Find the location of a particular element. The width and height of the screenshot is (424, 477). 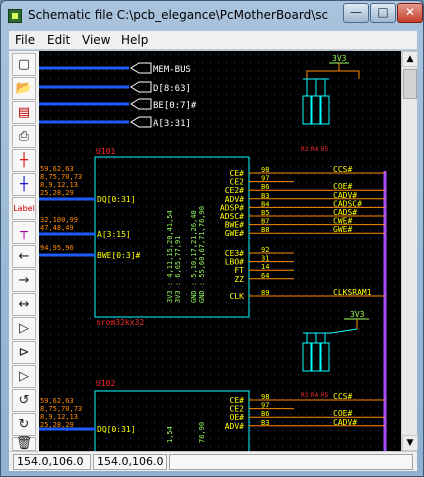

pin-dq: DQ[0:31] is located at coordinates (116, 199).